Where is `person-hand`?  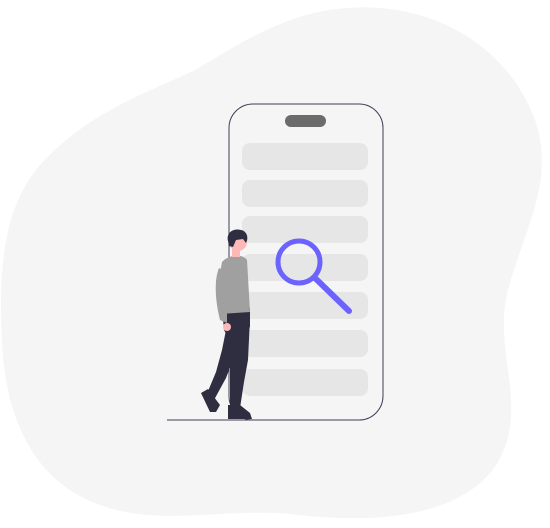 person-hand is located at coordinates (227, 327).